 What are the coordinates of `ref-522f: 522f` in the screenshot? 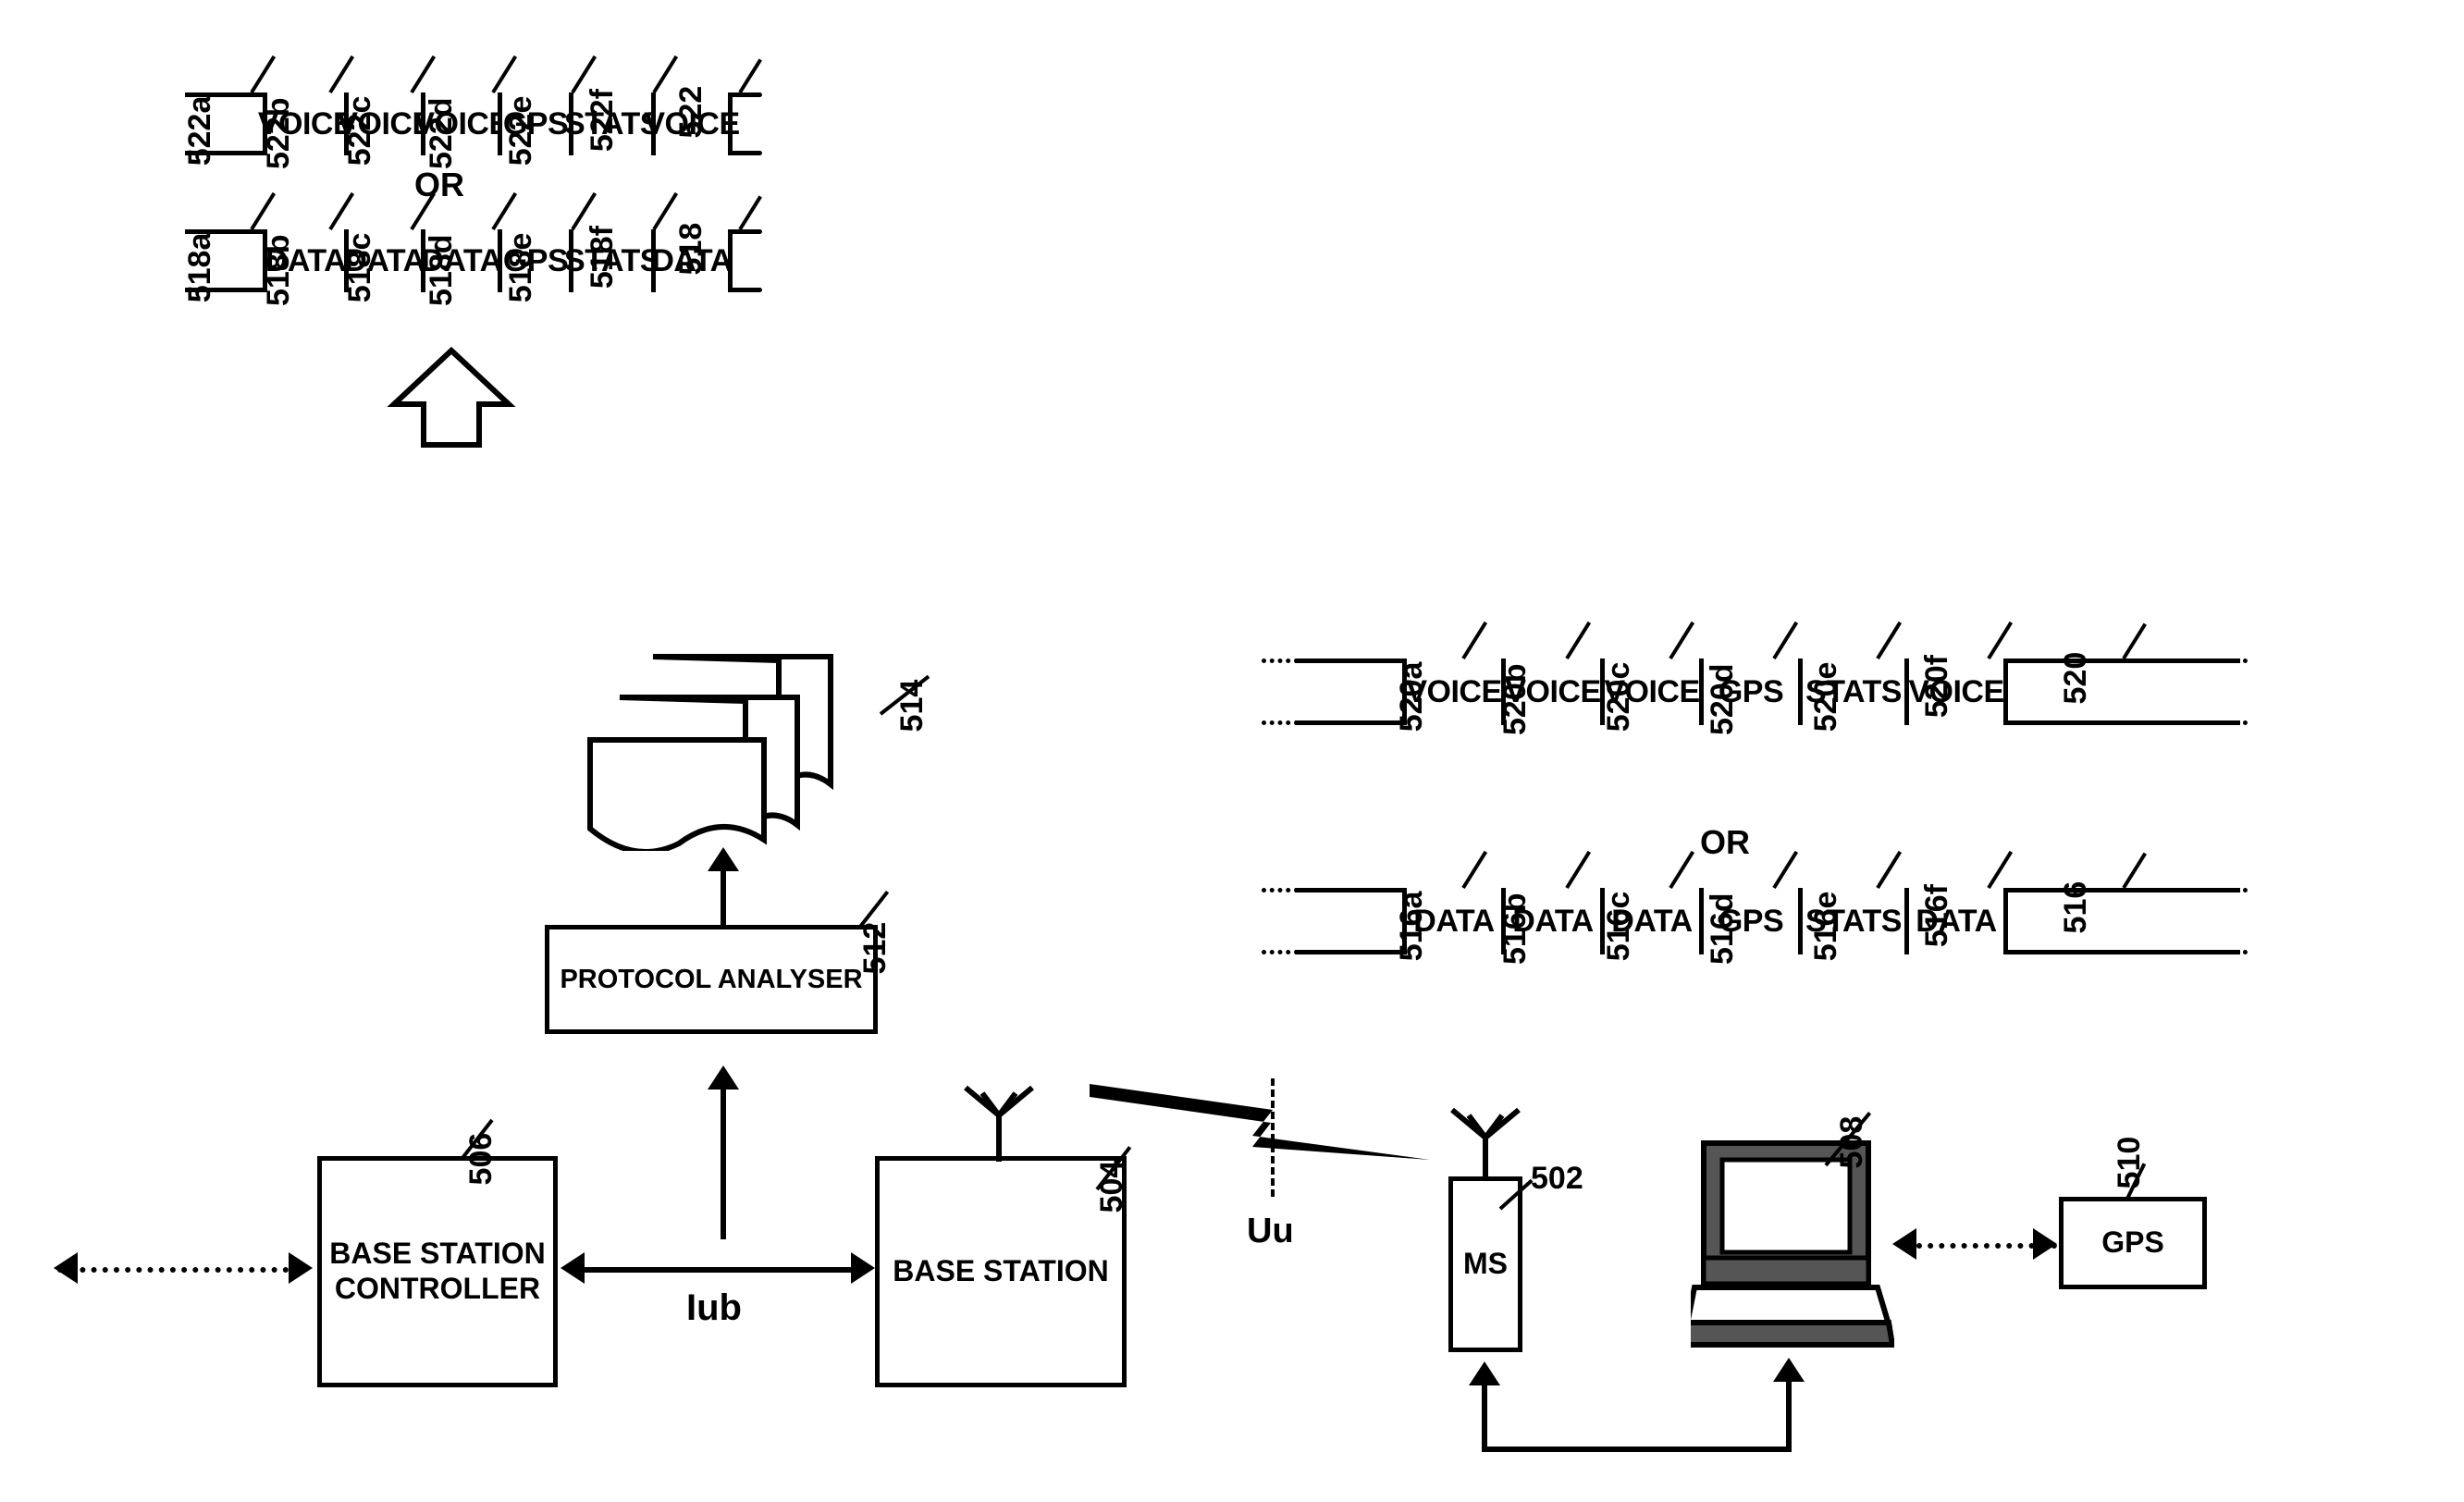 It's located at (603, 121).